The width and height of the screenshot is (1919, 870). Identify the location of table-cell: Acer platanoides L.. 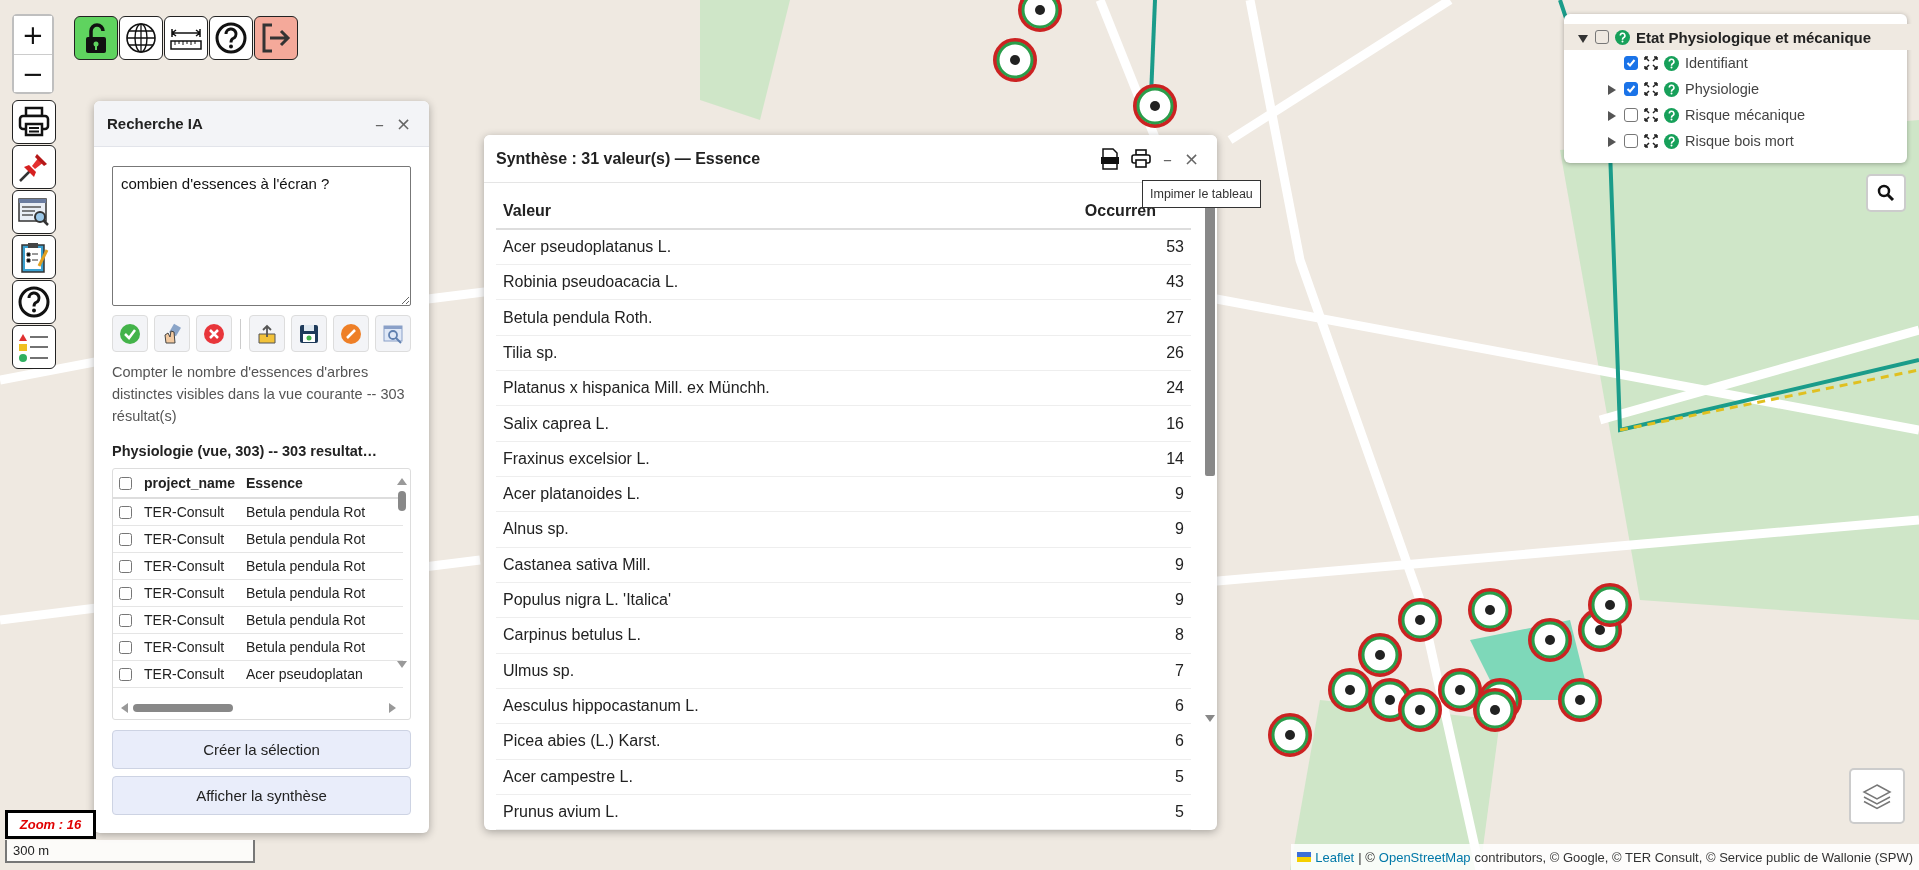
(571, 494).